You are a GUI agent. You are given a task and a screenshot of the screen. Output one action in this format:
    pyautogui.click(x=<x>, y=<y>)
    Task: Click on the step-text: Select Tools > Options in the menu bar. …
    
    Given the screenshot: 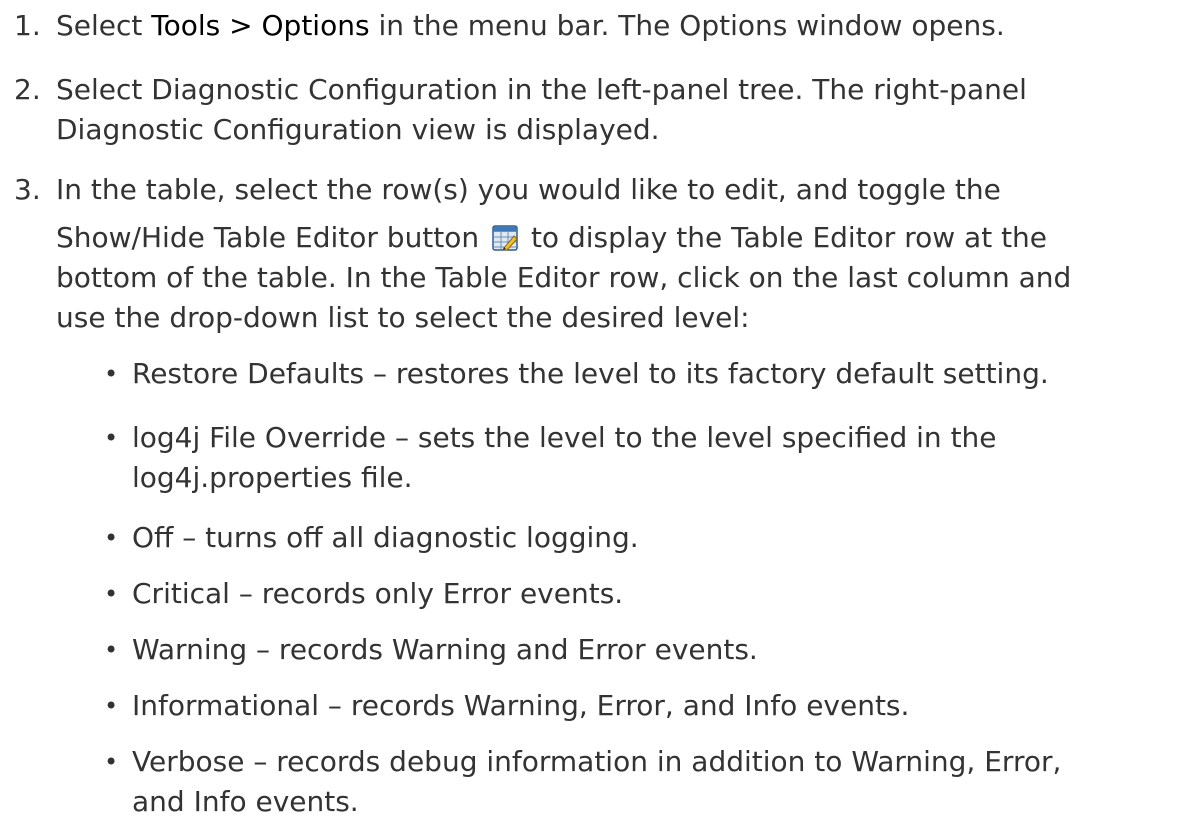 What is the action you would take?
    pyautogui.click(x=613, y=26)
    